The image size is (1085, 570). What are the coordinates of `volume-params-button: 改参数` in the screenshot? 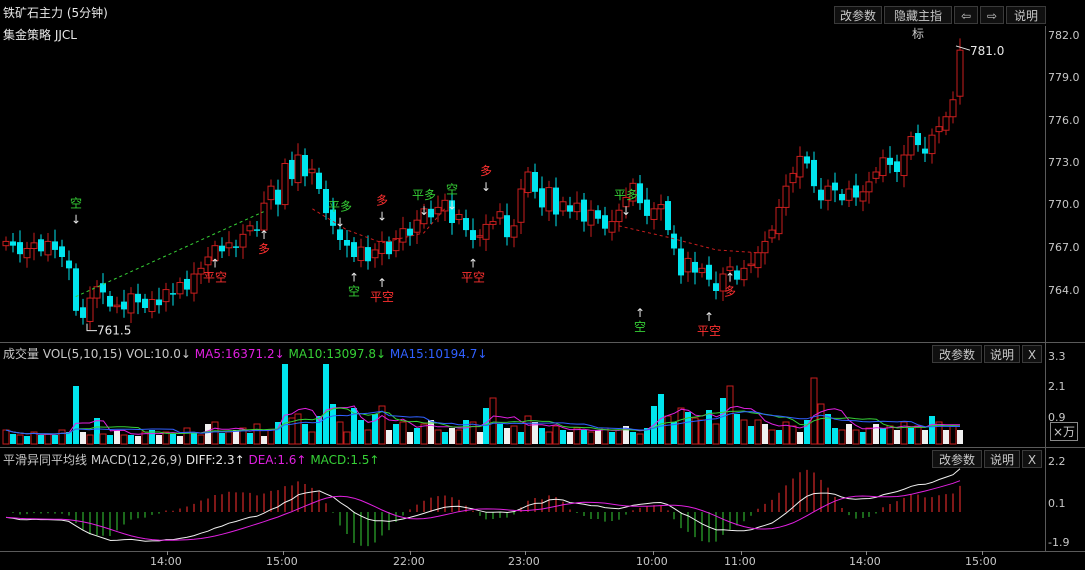 It's located at (957, 354).